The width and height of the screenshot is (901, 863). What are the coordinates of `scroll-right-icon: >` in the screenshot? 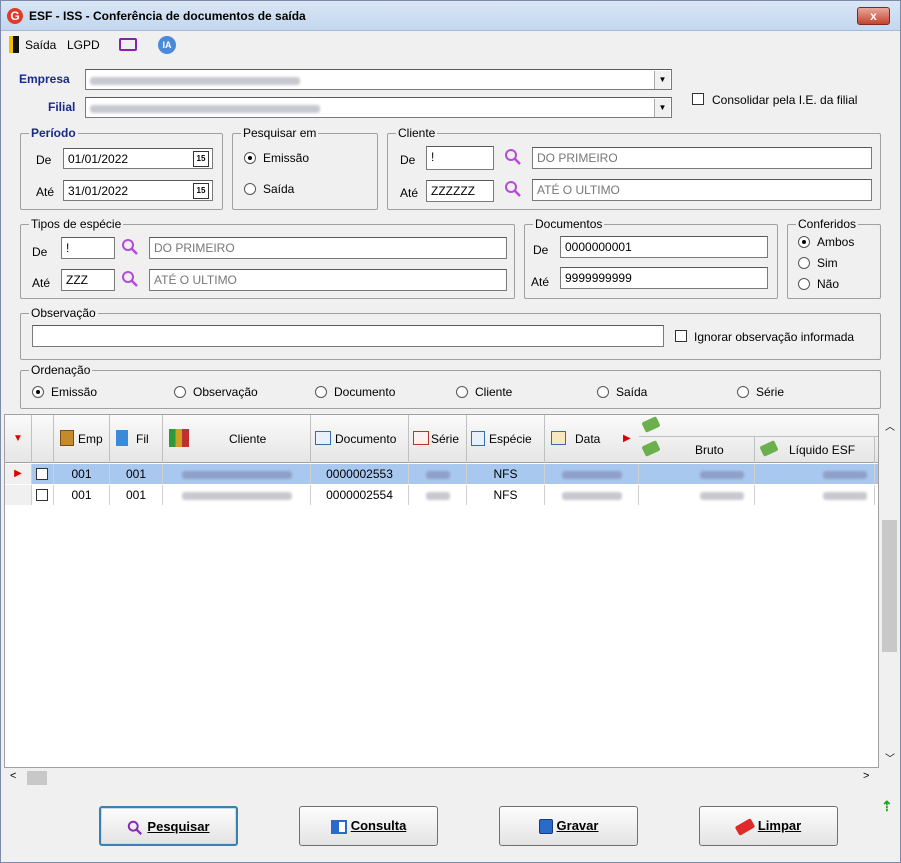 It's located at (866, 776).